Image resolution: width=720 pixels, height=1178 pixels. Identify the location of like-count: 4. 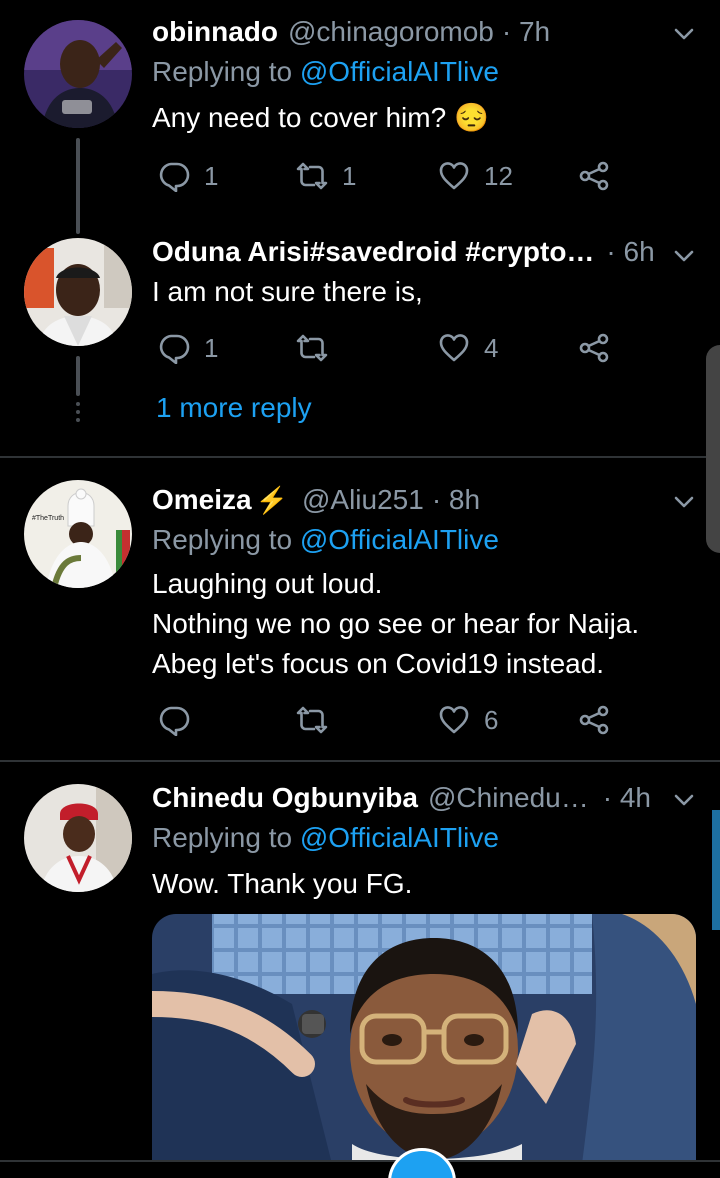
(491, 347).